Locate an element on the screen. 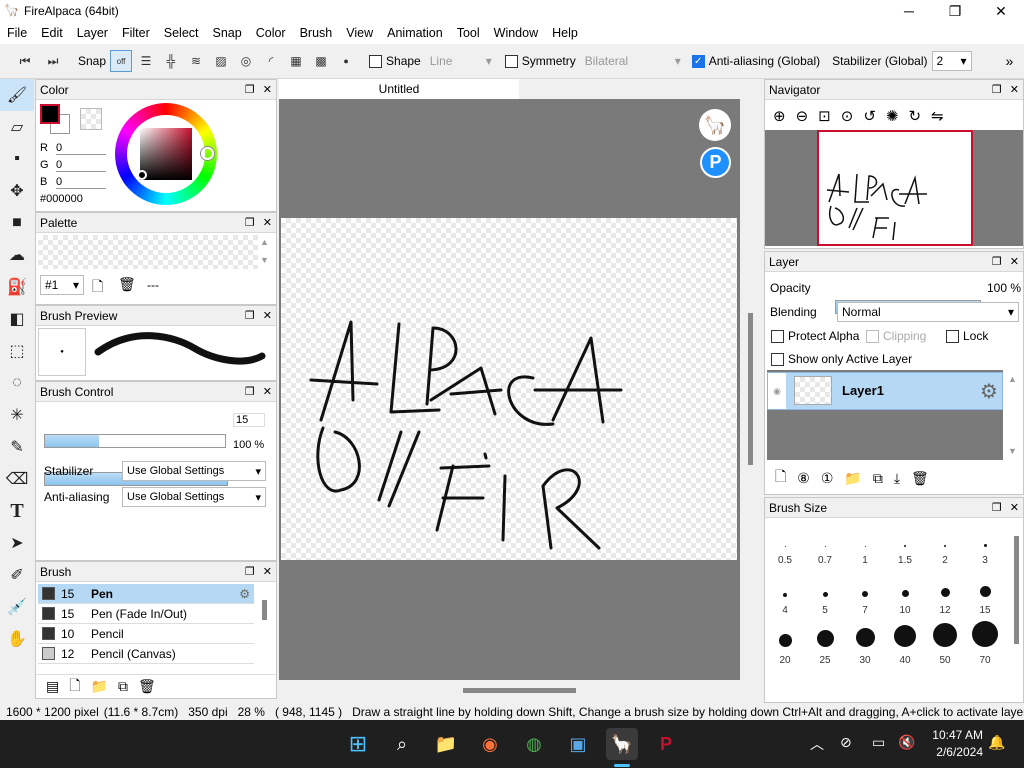 The width and height of the screenshot is (1024, 768). blending-select: Normal ▾ is located at coordinates (928, 312).